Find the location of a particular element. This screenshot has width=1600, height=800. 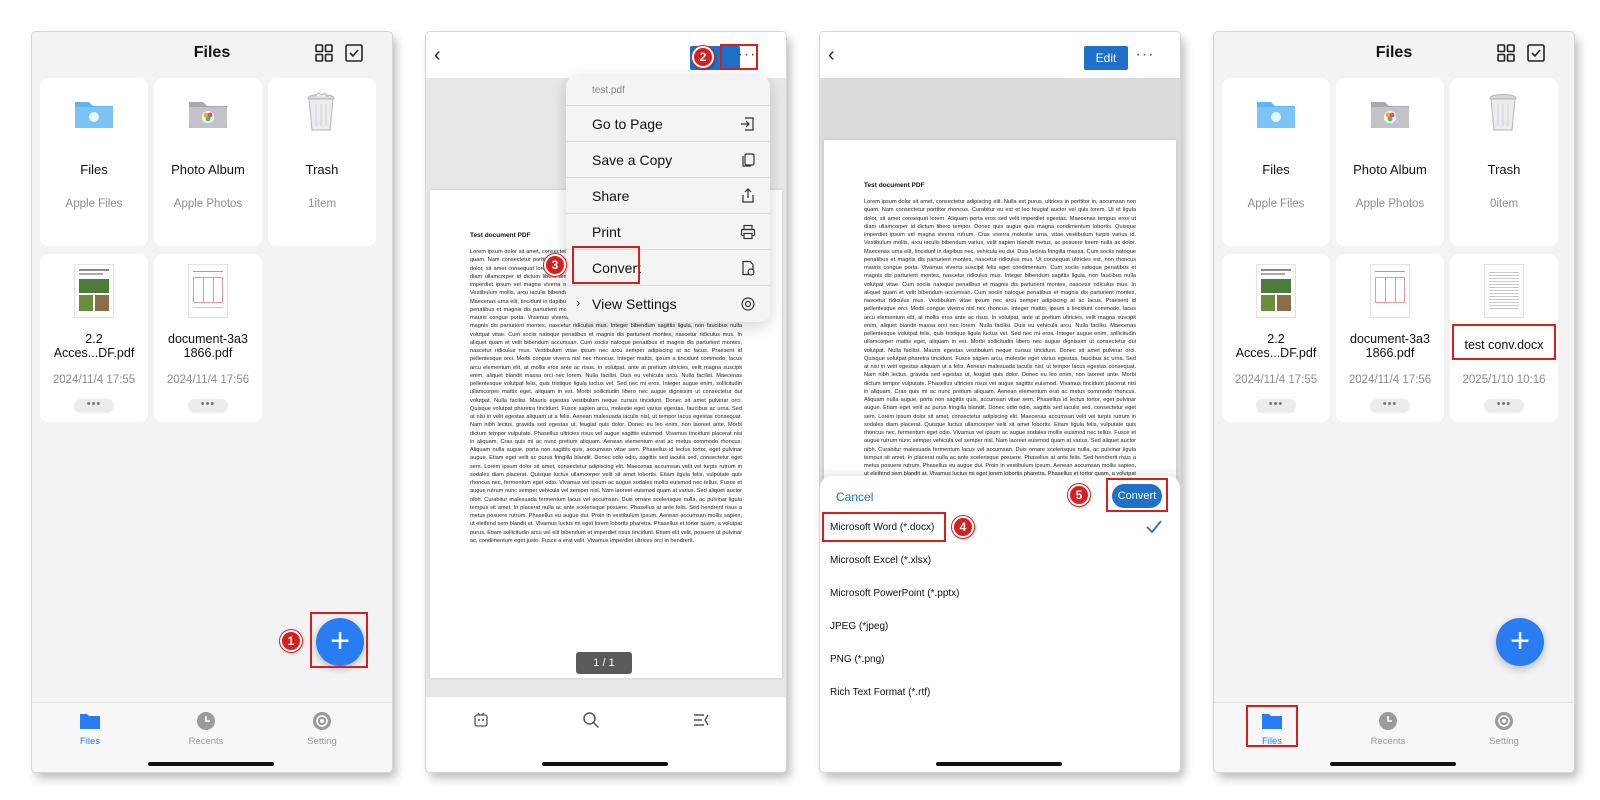

add-button: + is located at coordinates (1520, 642).